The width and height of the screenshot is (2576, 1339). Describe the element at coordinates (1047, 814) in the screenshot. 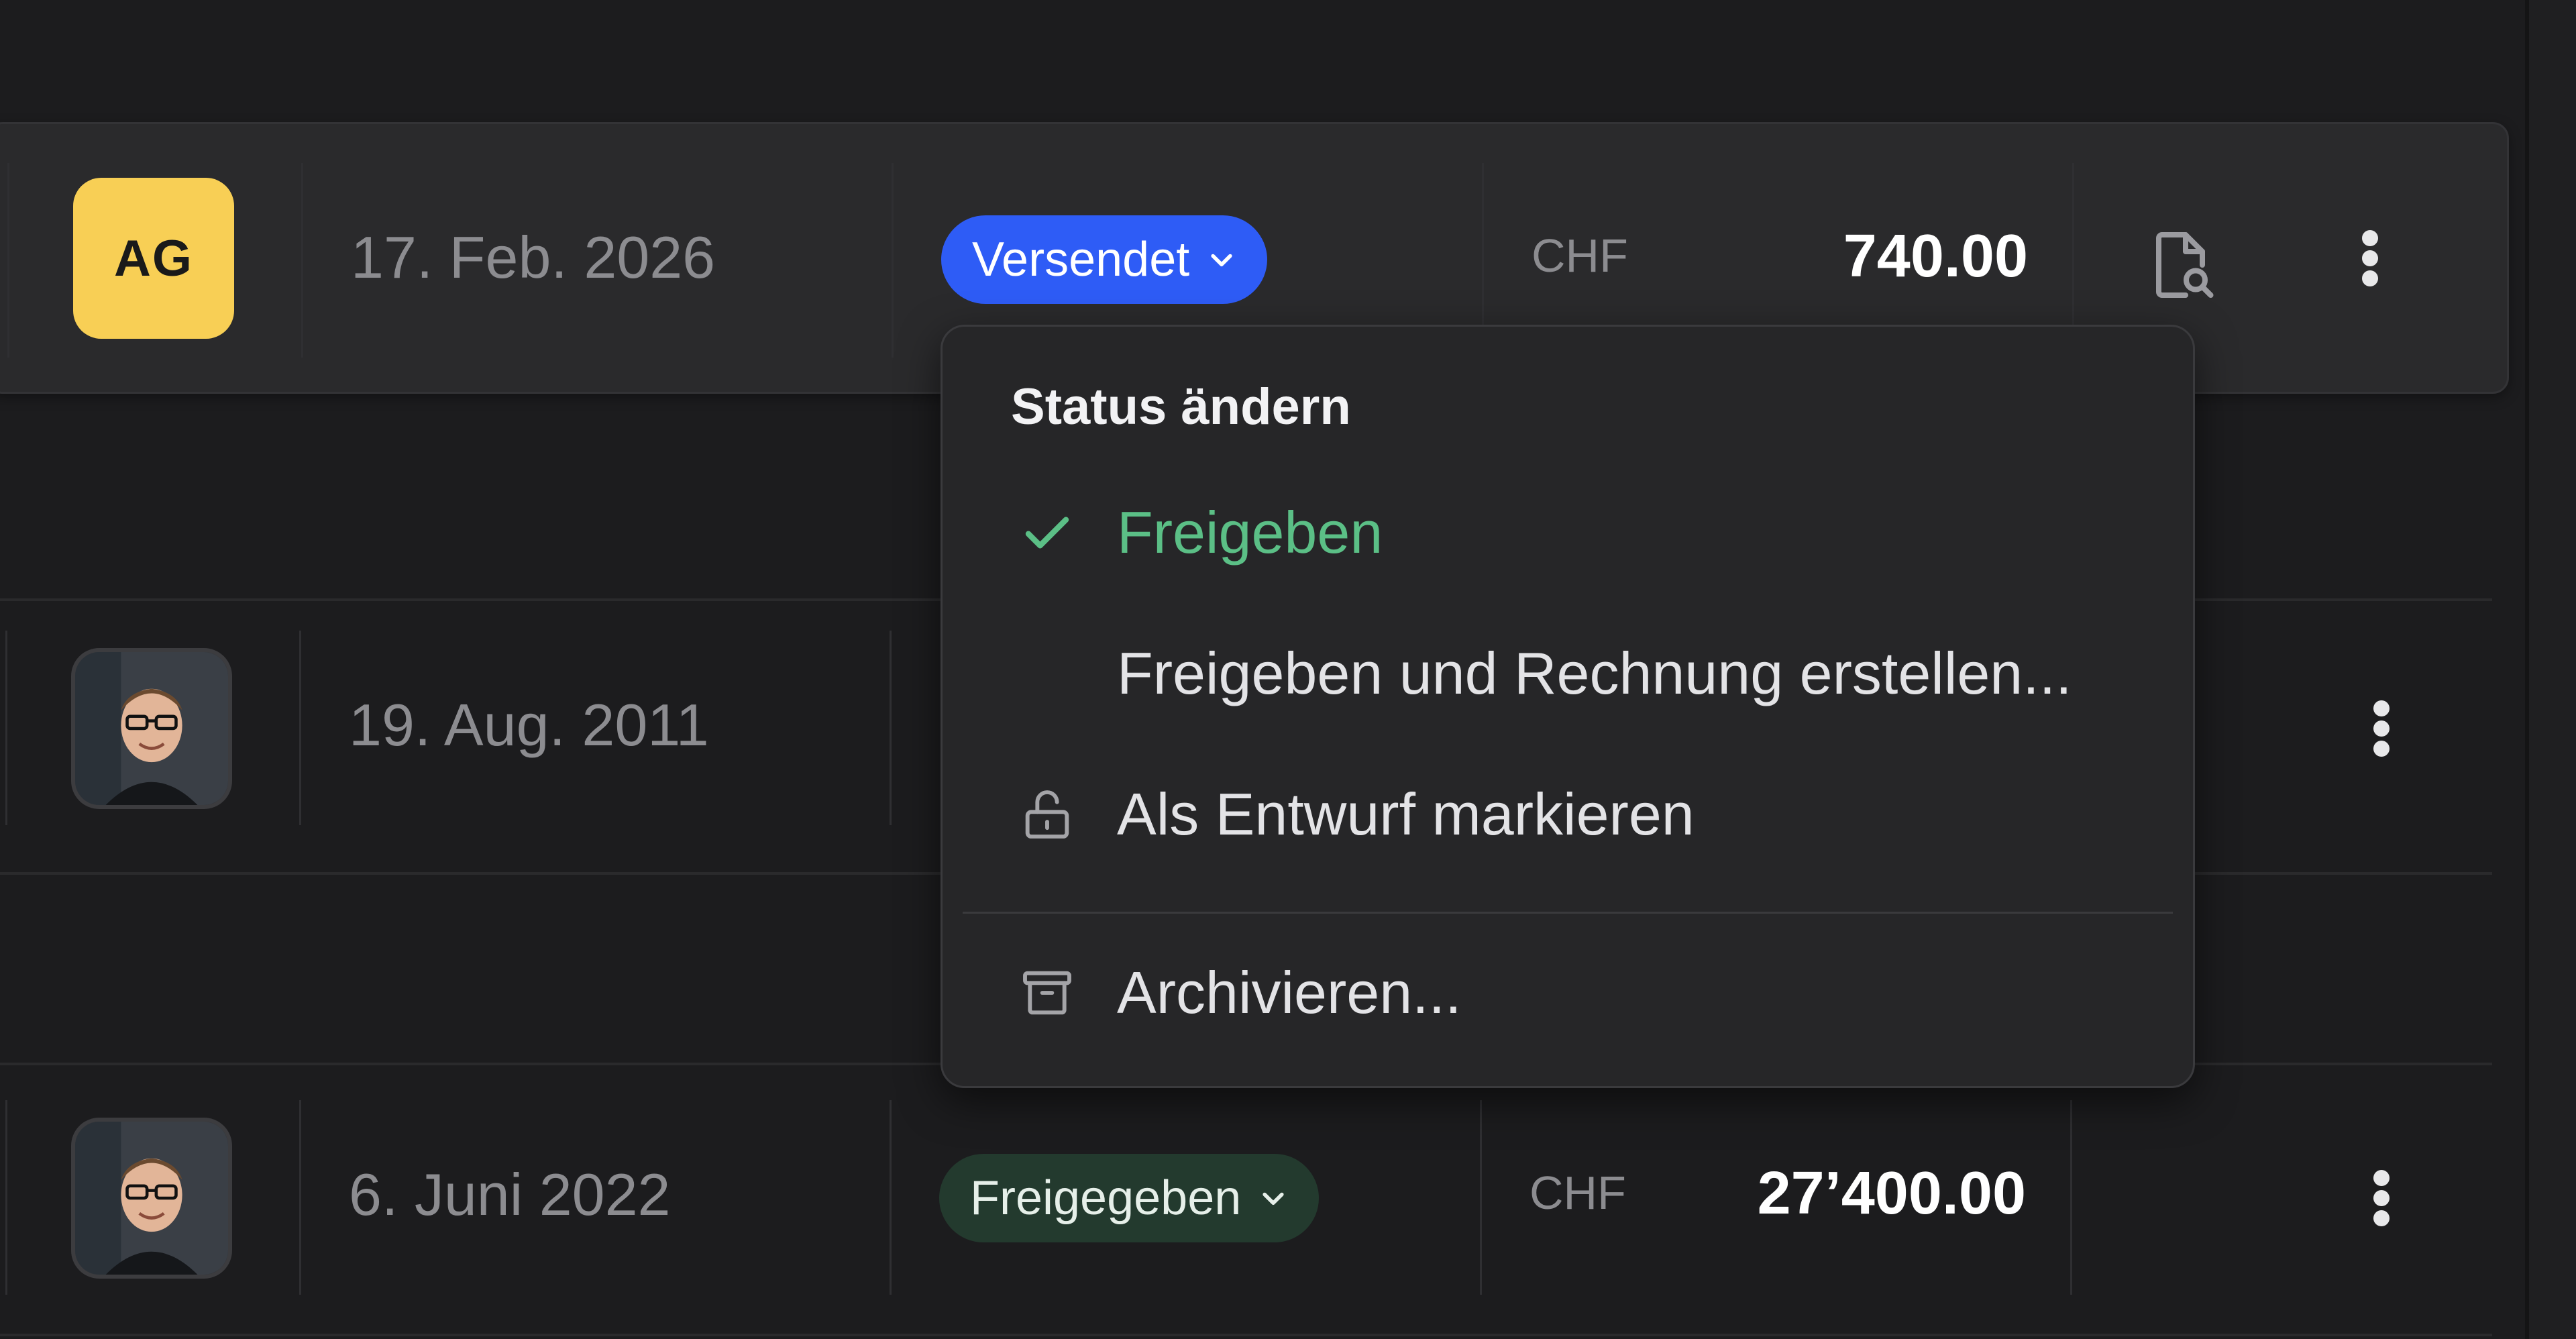

I see `unlock-icon` at that location.